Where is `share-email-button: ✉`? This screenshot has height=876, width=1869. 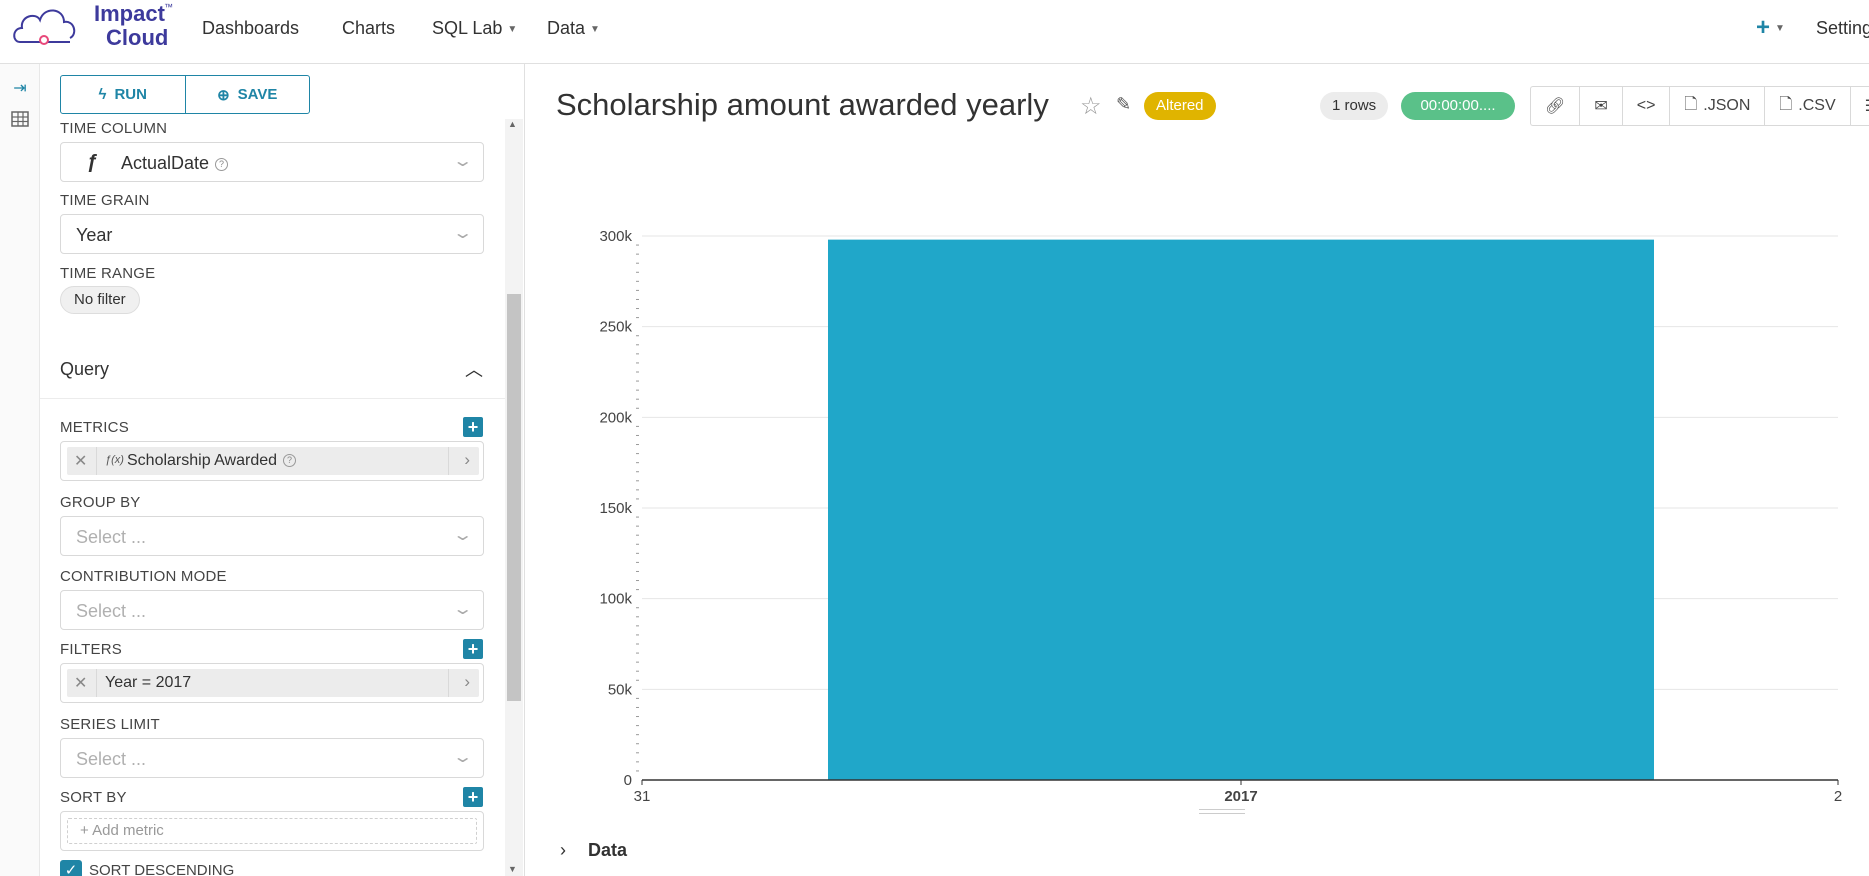
share-email-button: ✉ is located at coordinates (1601, 106).